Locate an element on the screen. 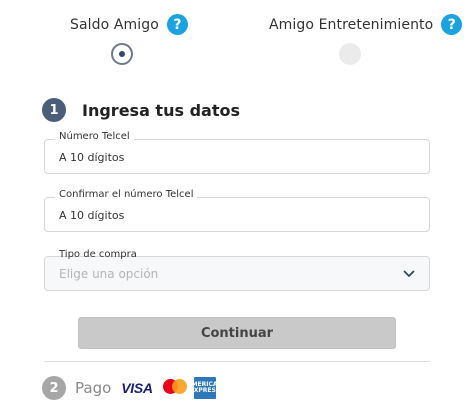  tab-amigo-entretenimiento: Amigo Entretenimiento ? is located at coordinates (366, 24).